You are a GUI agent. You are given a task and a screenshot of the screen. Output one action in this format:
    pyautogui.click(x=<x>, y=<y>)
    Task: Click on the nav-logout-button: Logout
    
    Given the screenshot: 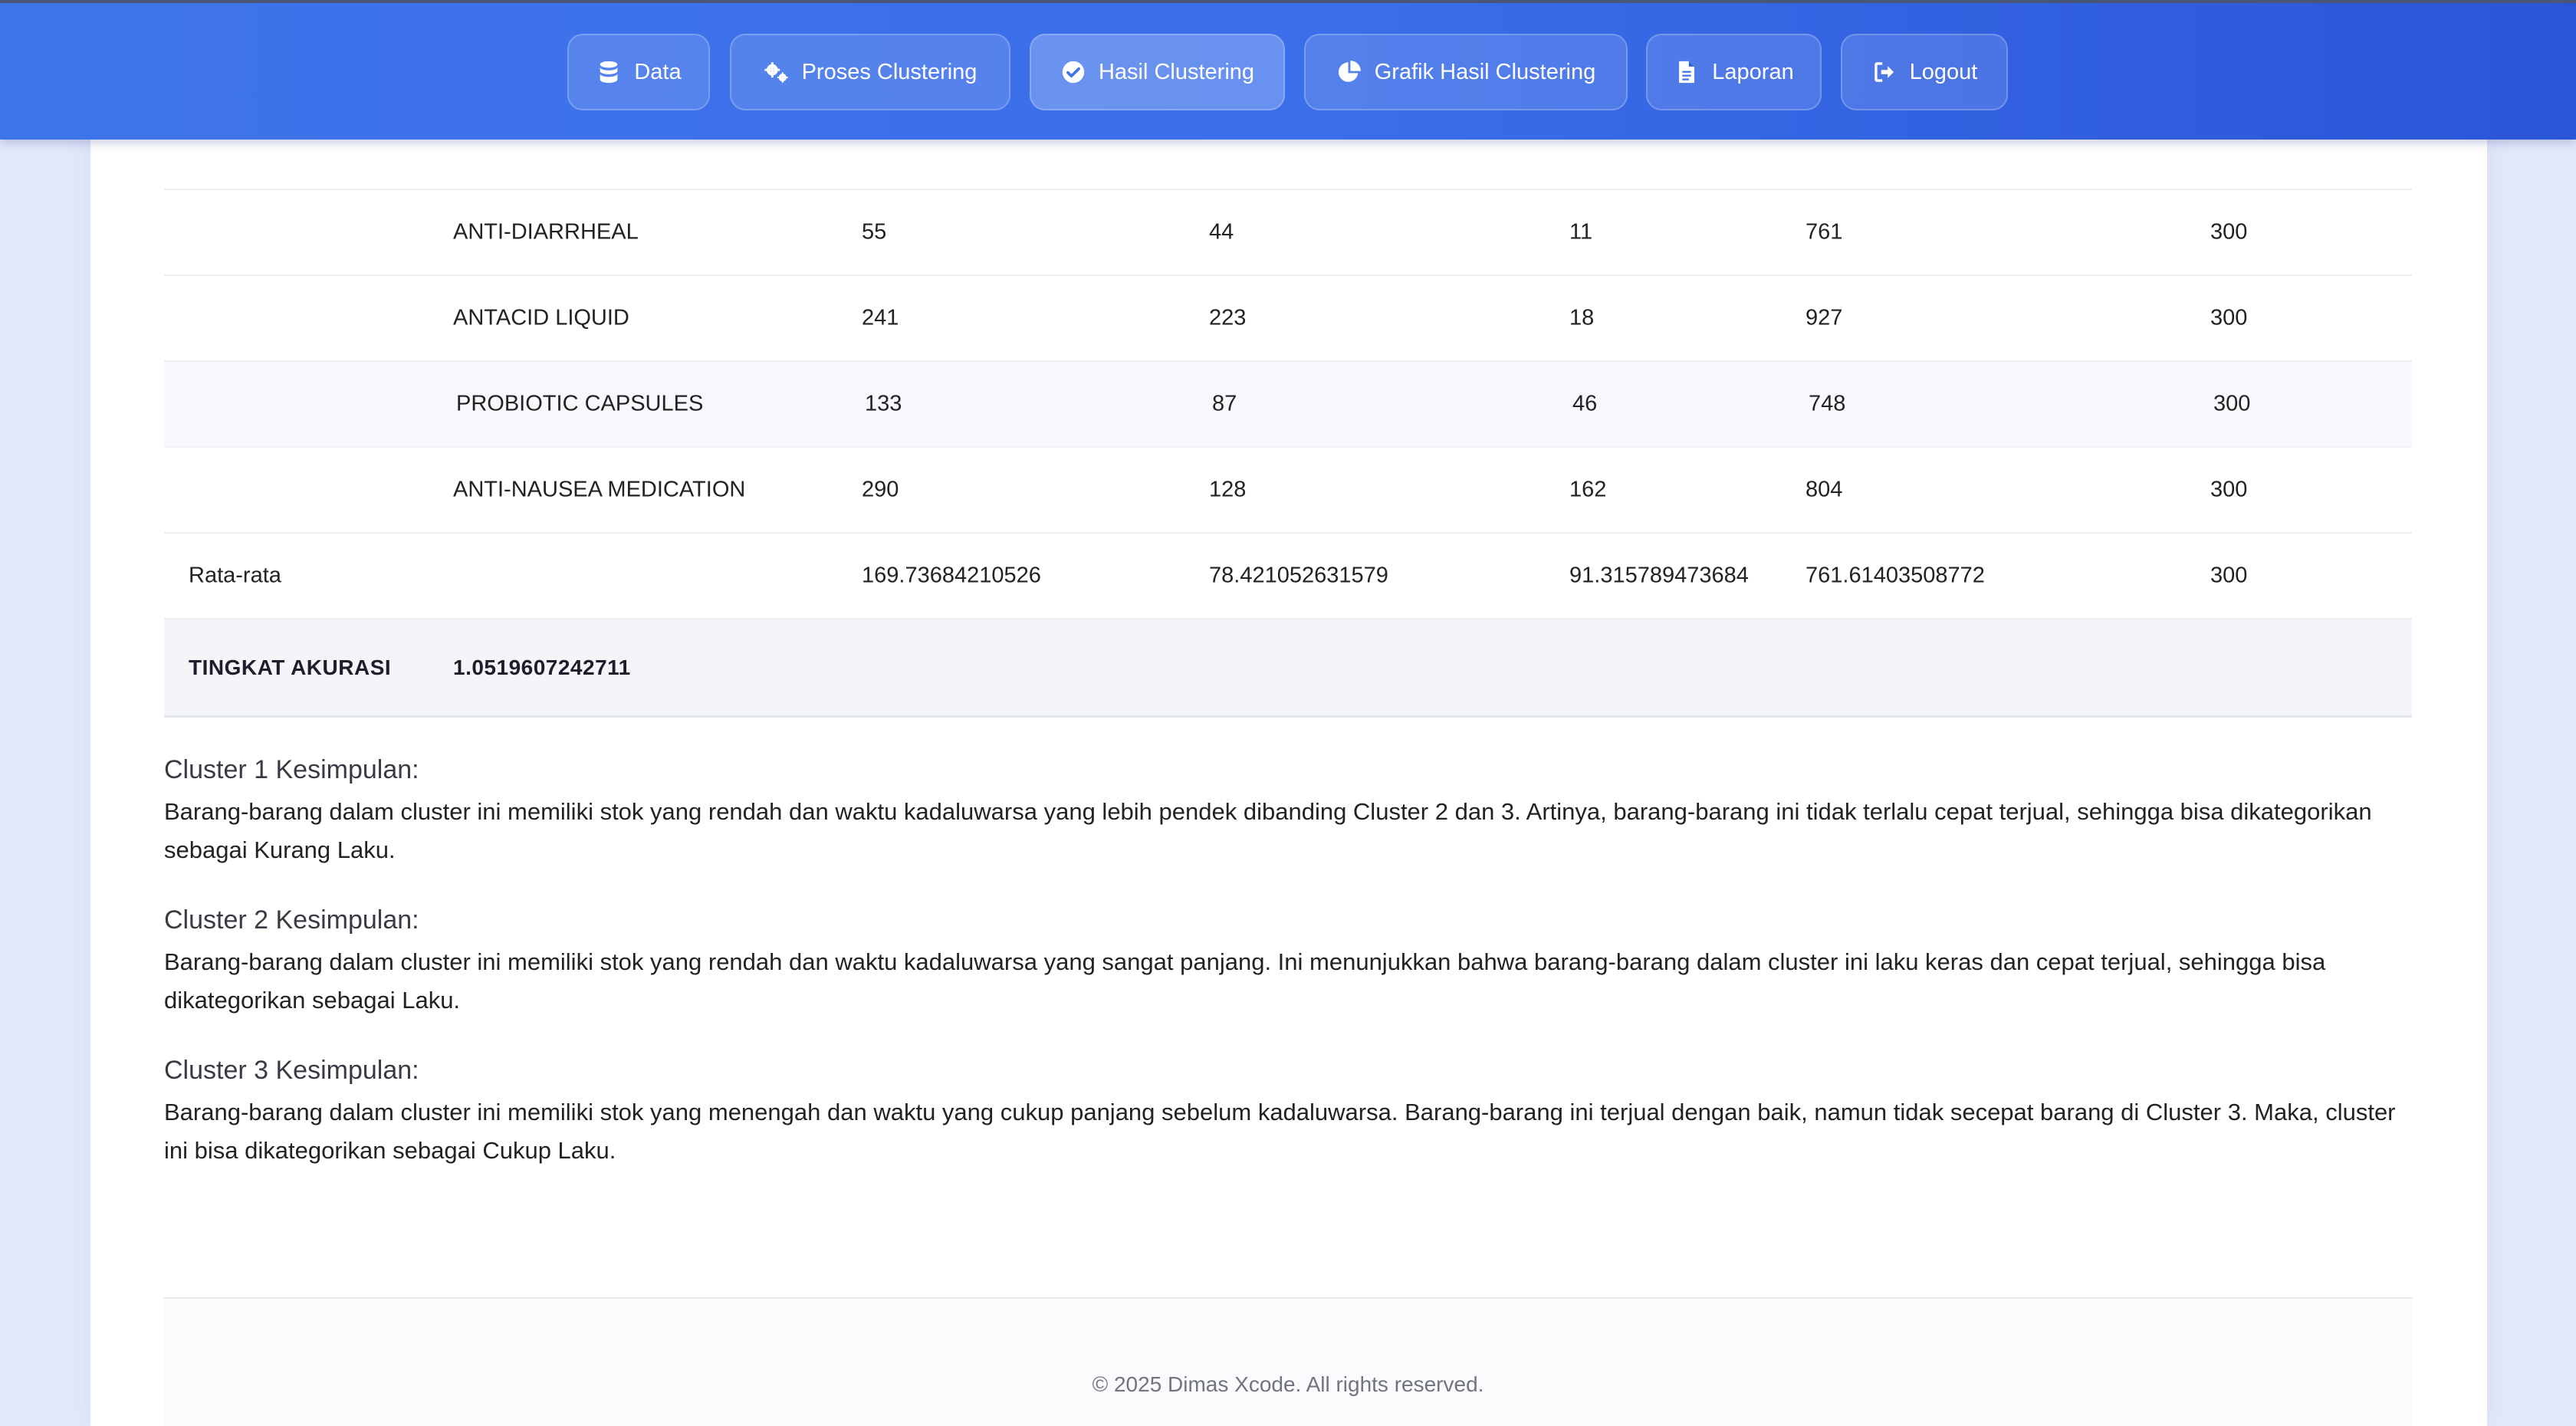 What is the action you would take?
    pyautogui.click(x=1925, y=72)
    